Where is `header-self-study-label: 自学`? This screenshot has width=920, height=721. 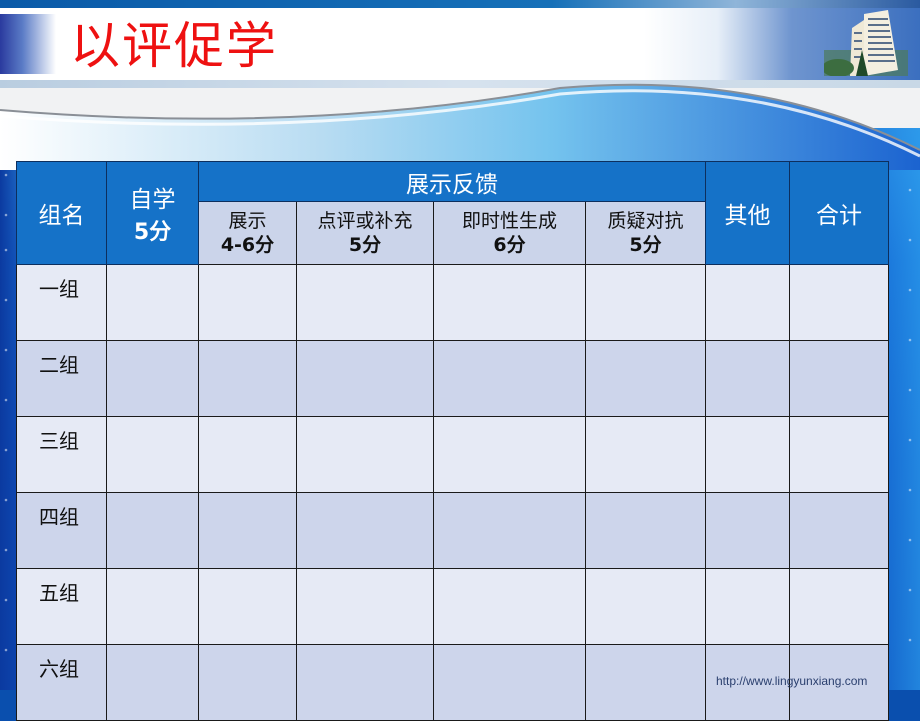 header-self-study-label: 自学 is located at coordinates (152, 200).